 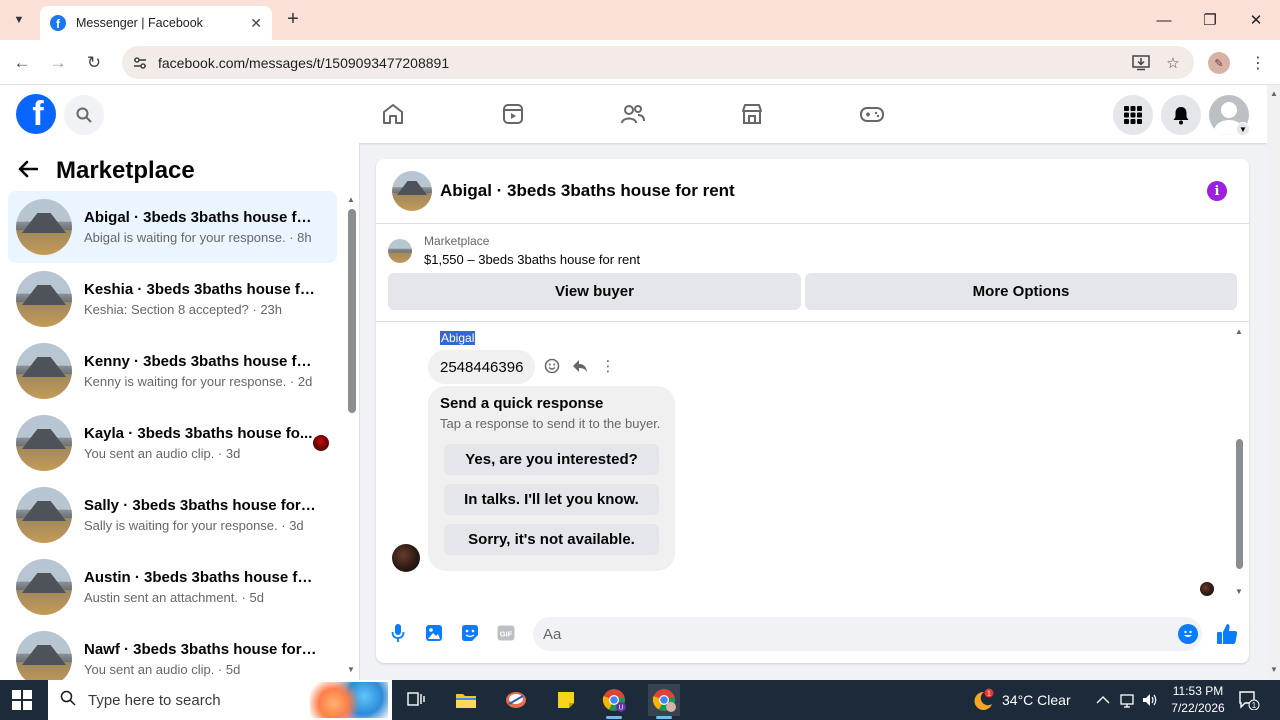 What do you see at coordinates (872, 114) in the screenshot?
I see `gaming-icon` at bounding box center [872, 114].